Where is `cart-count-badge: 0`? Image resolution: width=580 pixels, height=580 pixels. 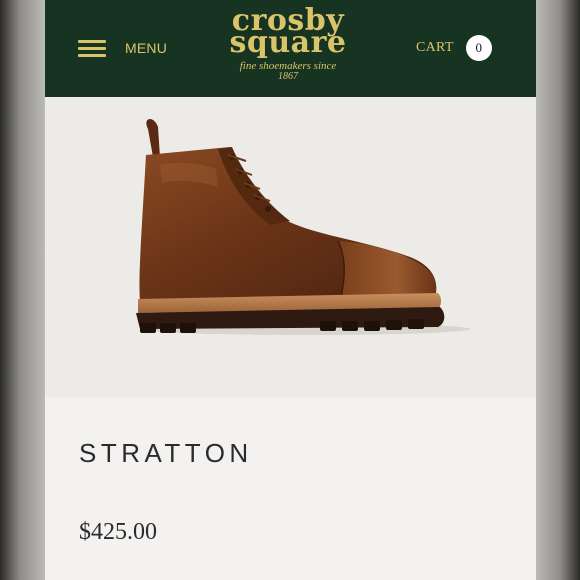
cart-count-badge: 0 is located at coordinates (478, 48).